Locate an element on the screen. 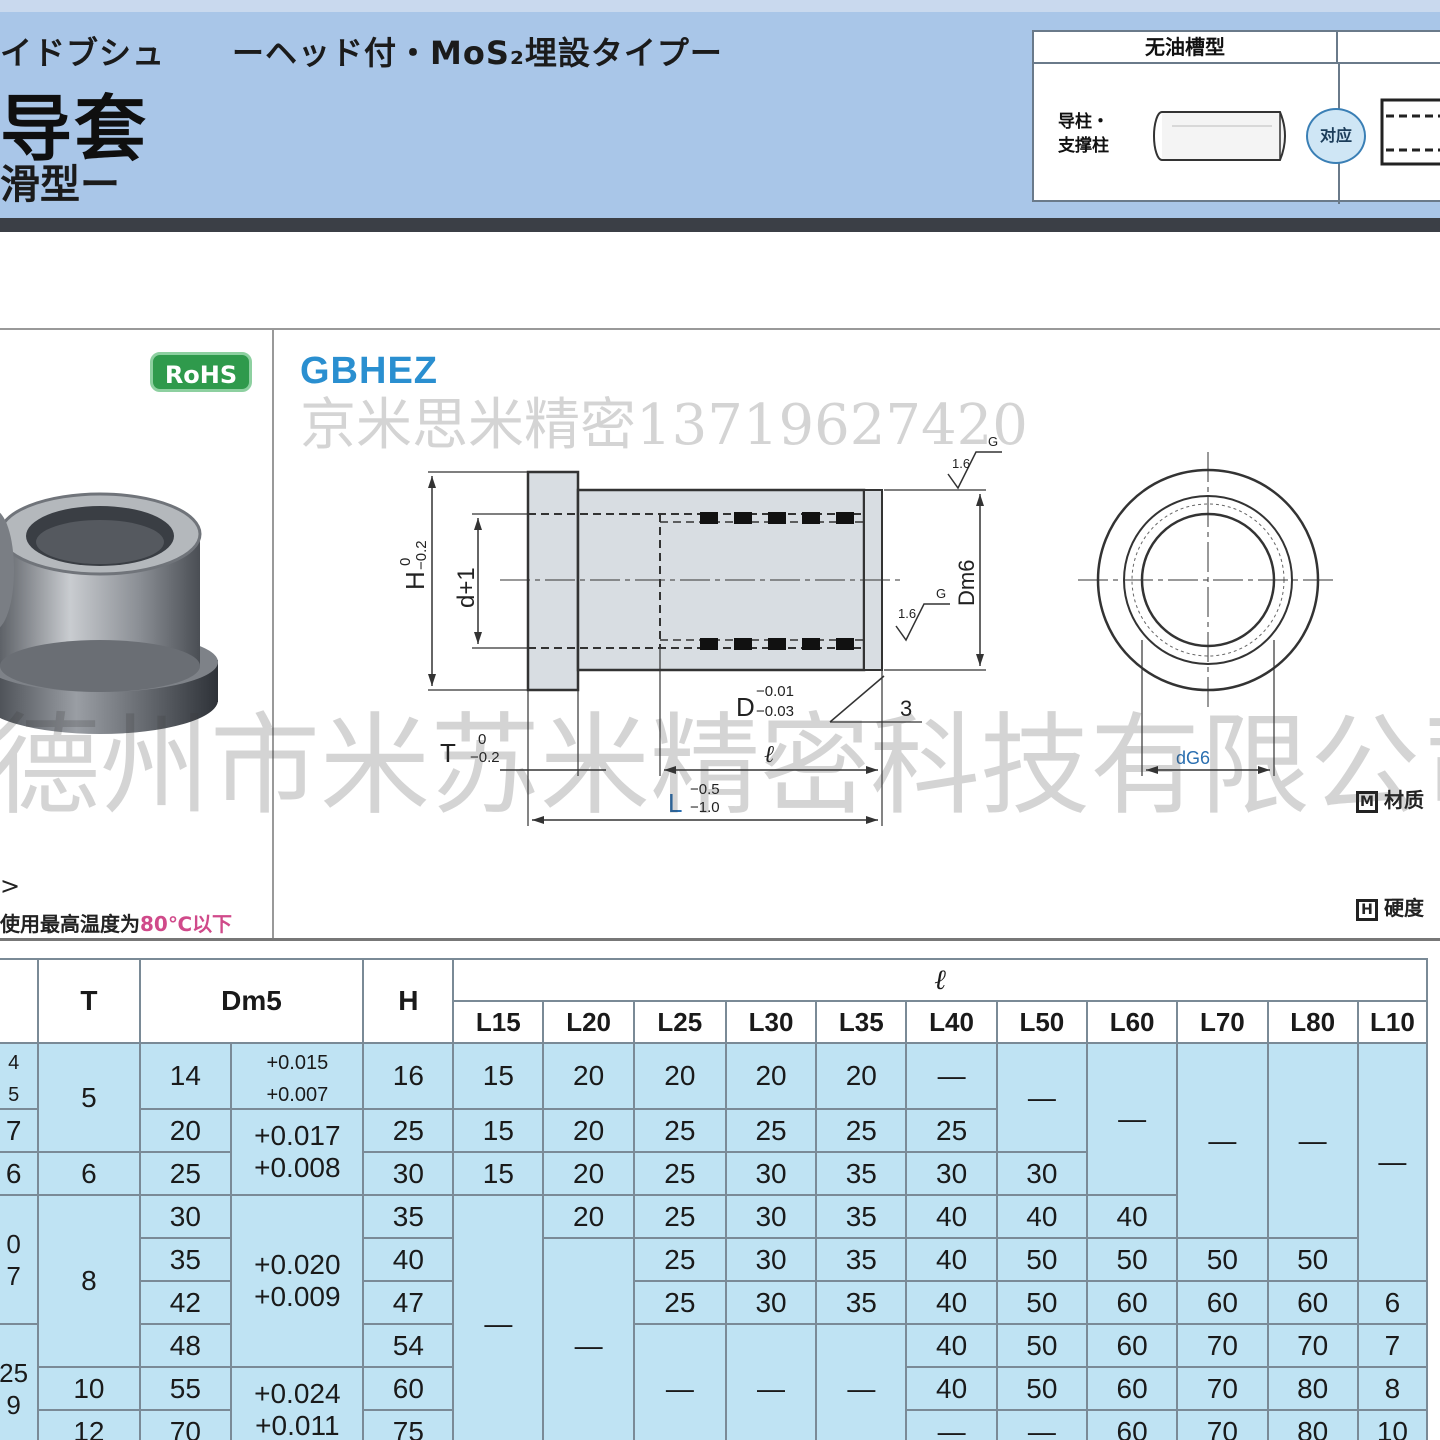 This screenshot has width=1440, height=1440. dim-3: 3 is located at coordinates (906, 708).